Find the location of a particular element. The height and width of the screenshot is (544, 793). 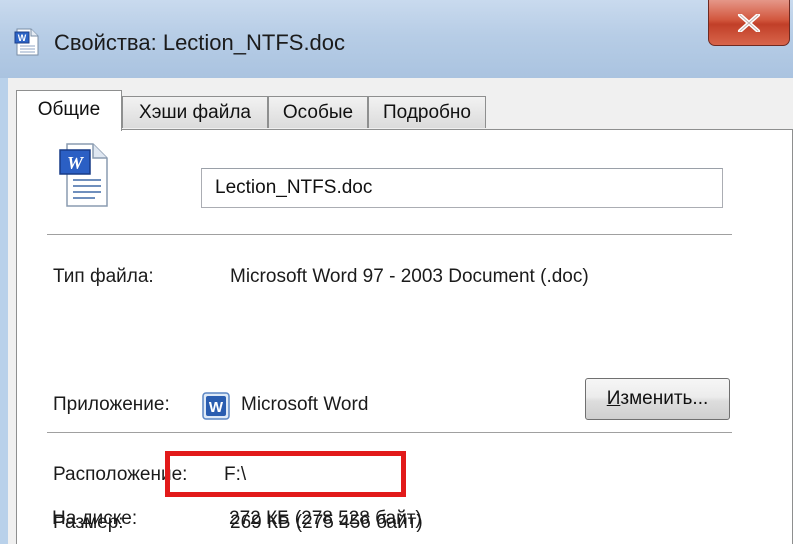

file-type-value: Microsoft Word 97 - 2003 Document (.doc) is located at coordinates (409, 276).